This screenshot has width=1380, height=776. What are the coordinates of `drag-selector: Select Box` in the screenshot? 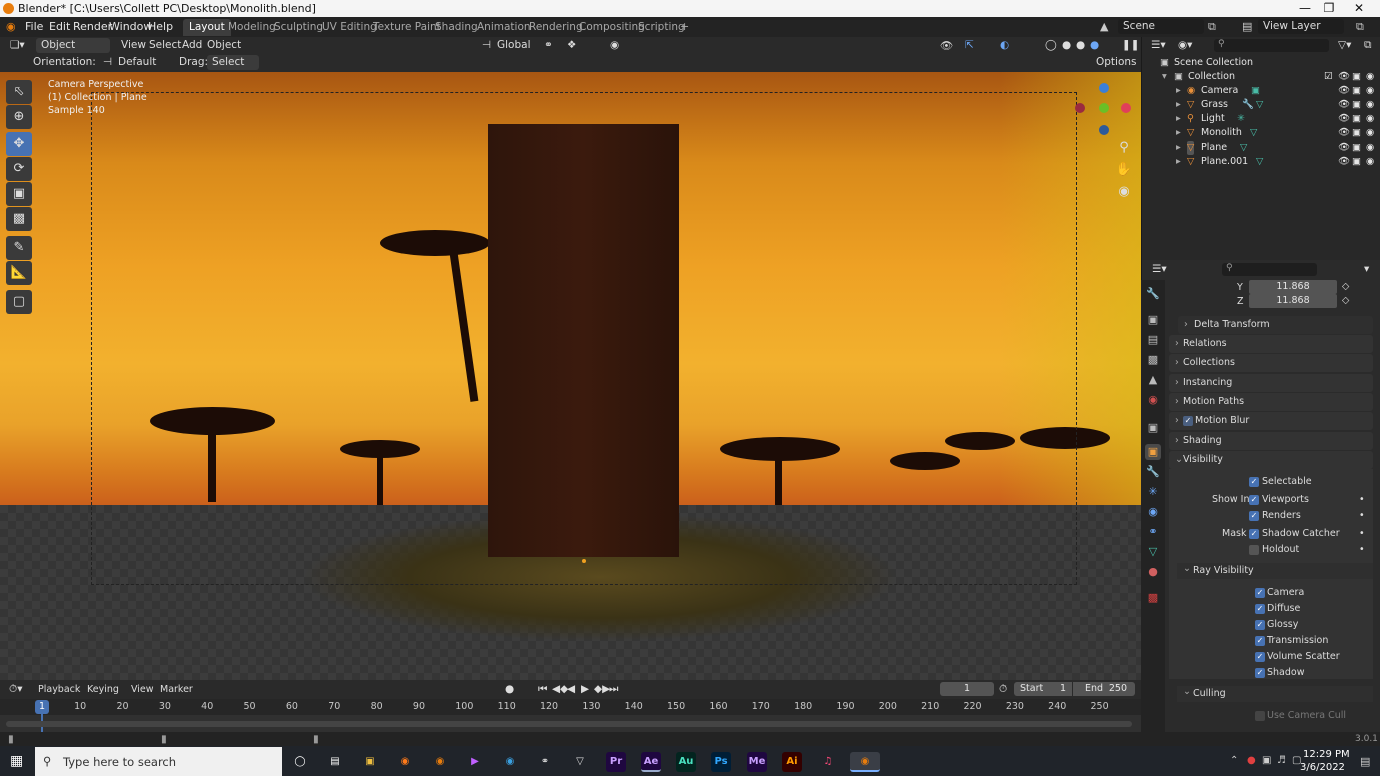 It's located at (233, 69).